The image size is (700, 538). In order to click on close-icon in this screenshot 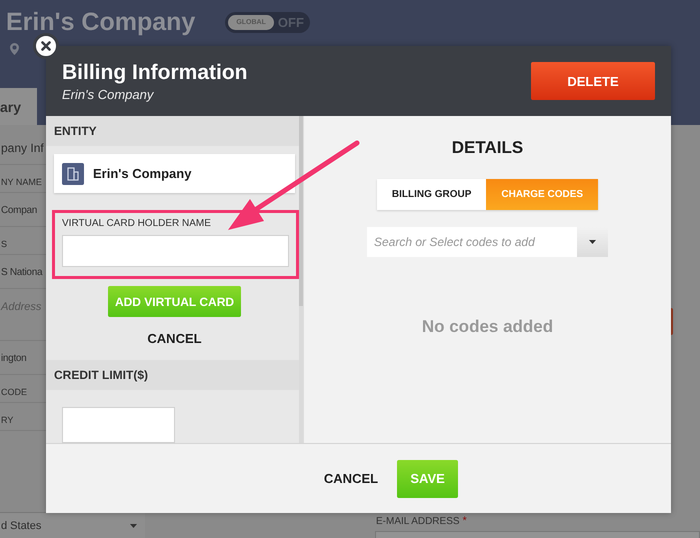, I will do `click(46, 46)`.